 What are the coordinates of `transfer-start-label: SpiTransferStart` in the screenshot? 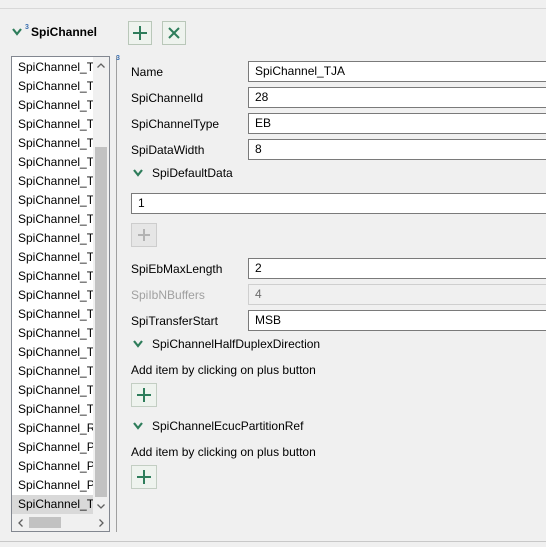 It's located at (174, 321).